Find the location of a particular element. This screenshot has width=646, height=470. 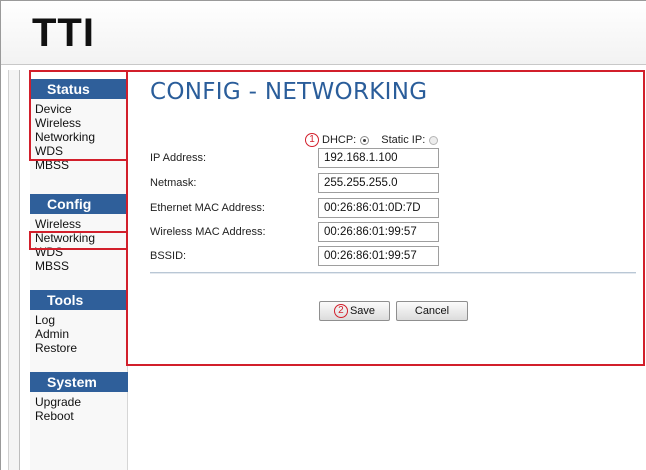

ethernet-mac-label: Ethernet MAC Address: is located at coordinates (207, 208).